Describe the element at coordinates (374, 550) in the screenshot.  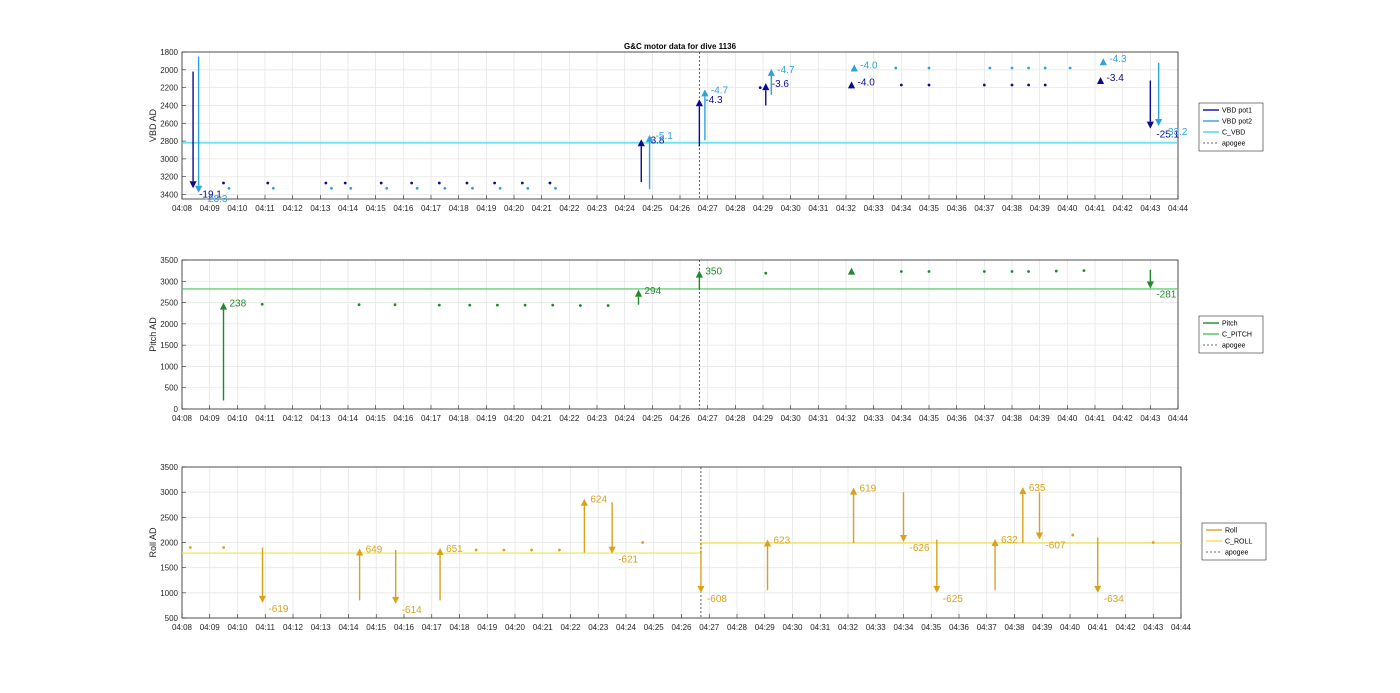
I see `move-label: 649` at that location.